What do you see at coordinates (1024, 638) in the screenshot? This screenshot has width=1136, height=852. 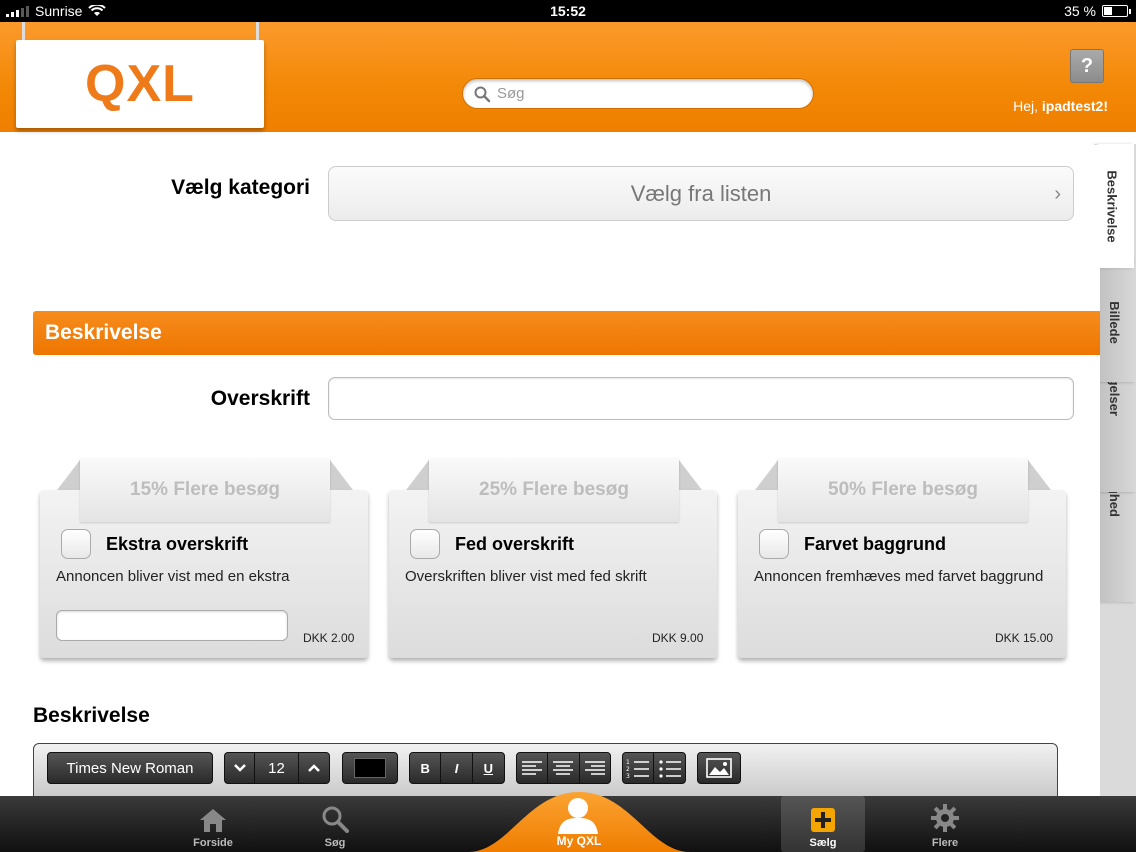 I see `option-price: DKK 15.00` at bounding box center [1024, 638].